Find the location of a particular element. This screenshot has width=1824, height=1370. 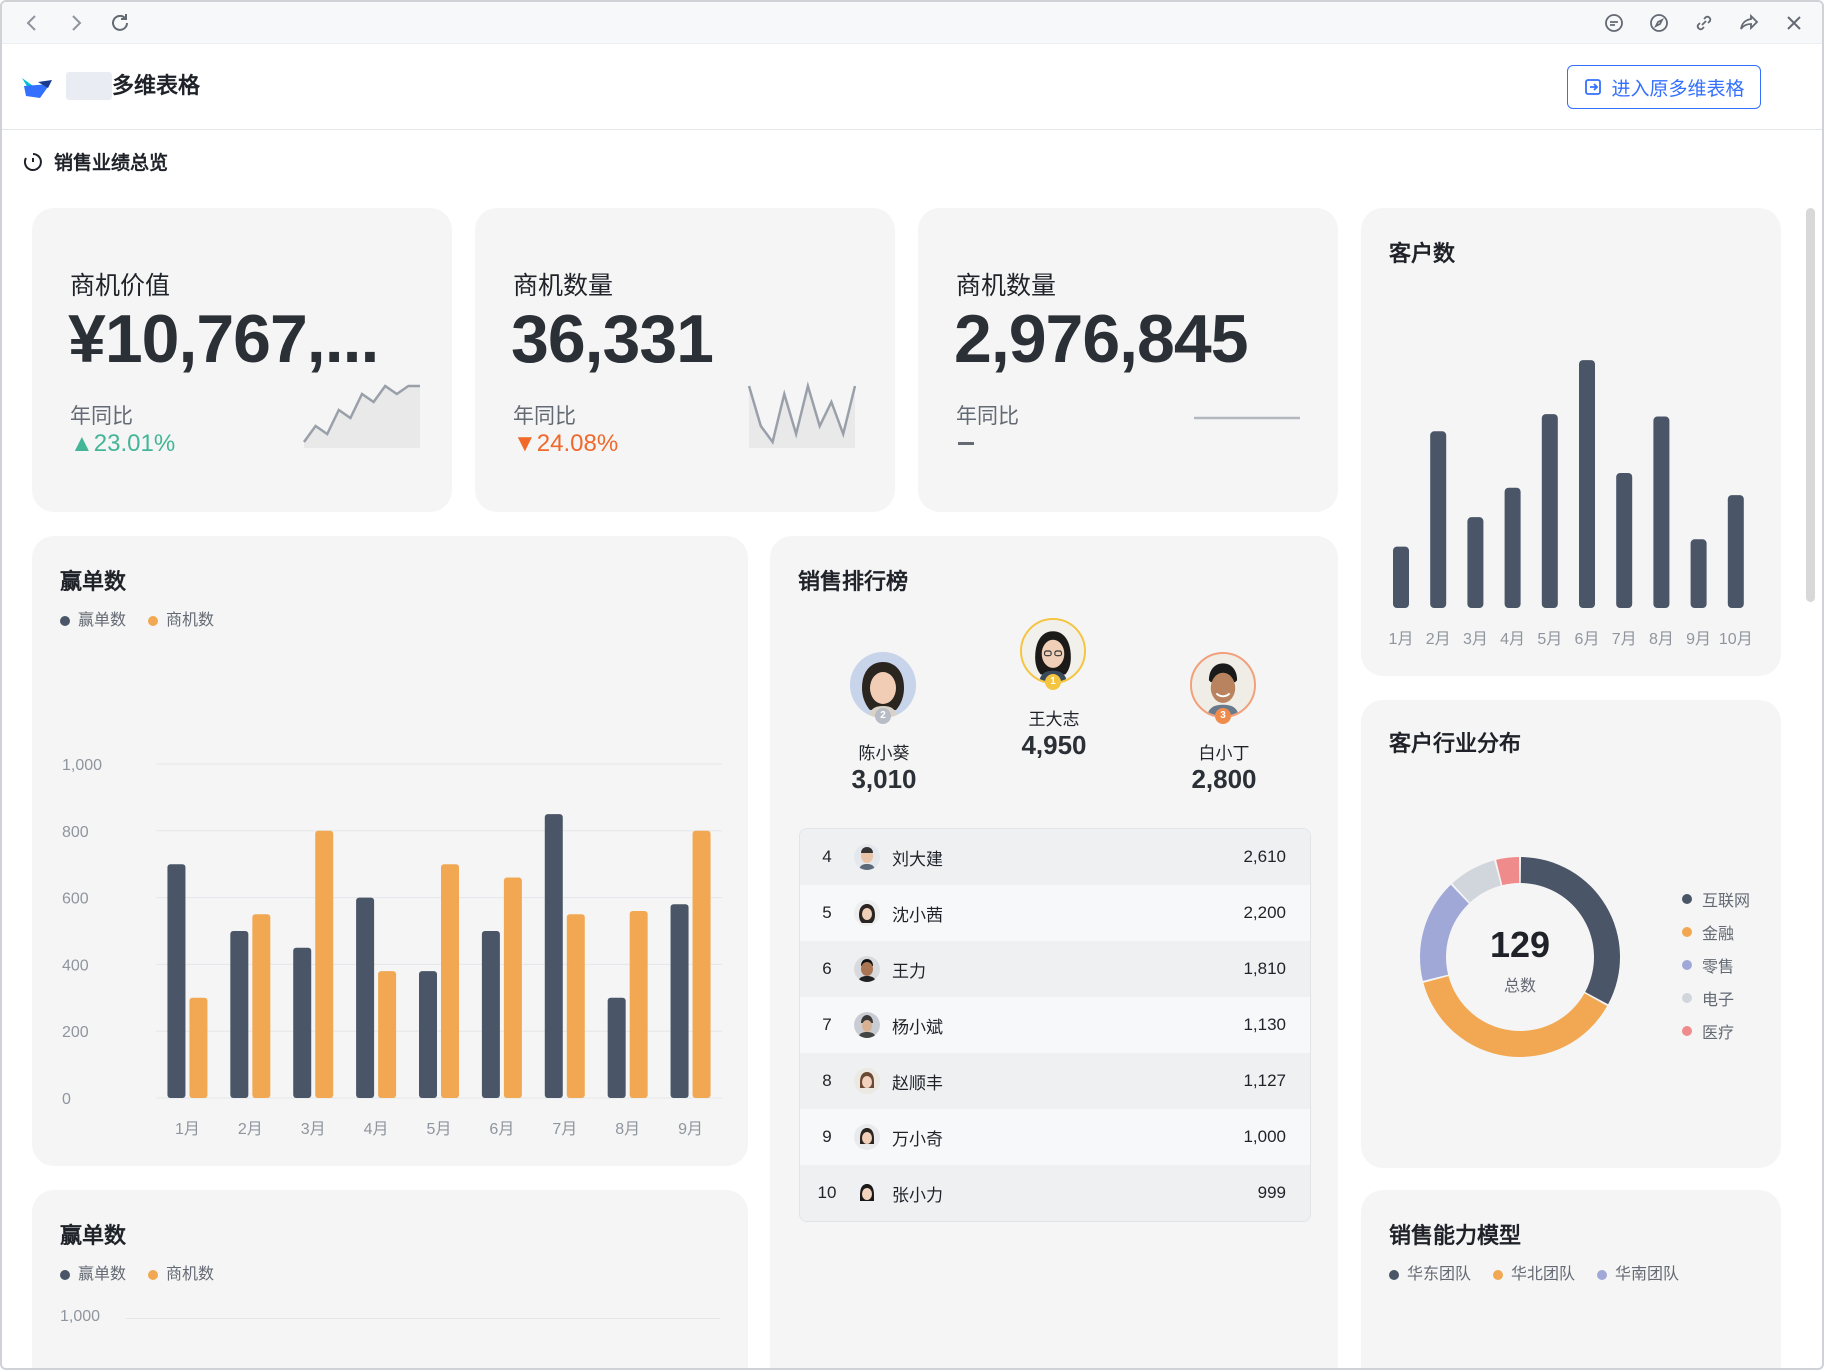

legend-label: 赢单数 is located at coordinates (102, 1274).